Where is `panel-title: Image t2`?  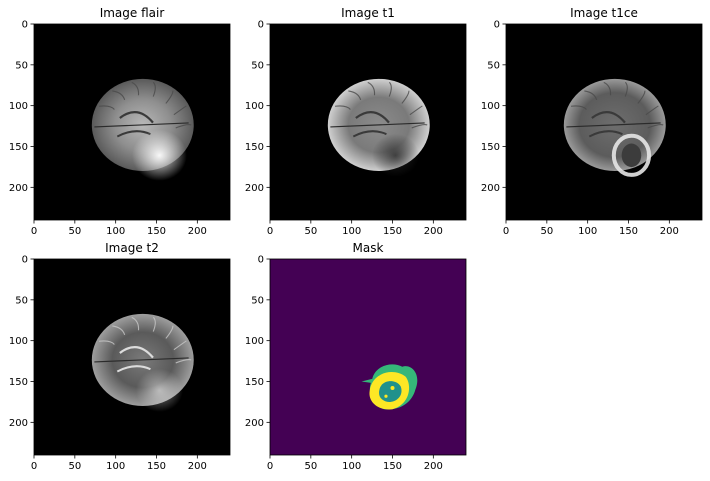
panel-title: Image t2 is located at coordinates (132, 248).